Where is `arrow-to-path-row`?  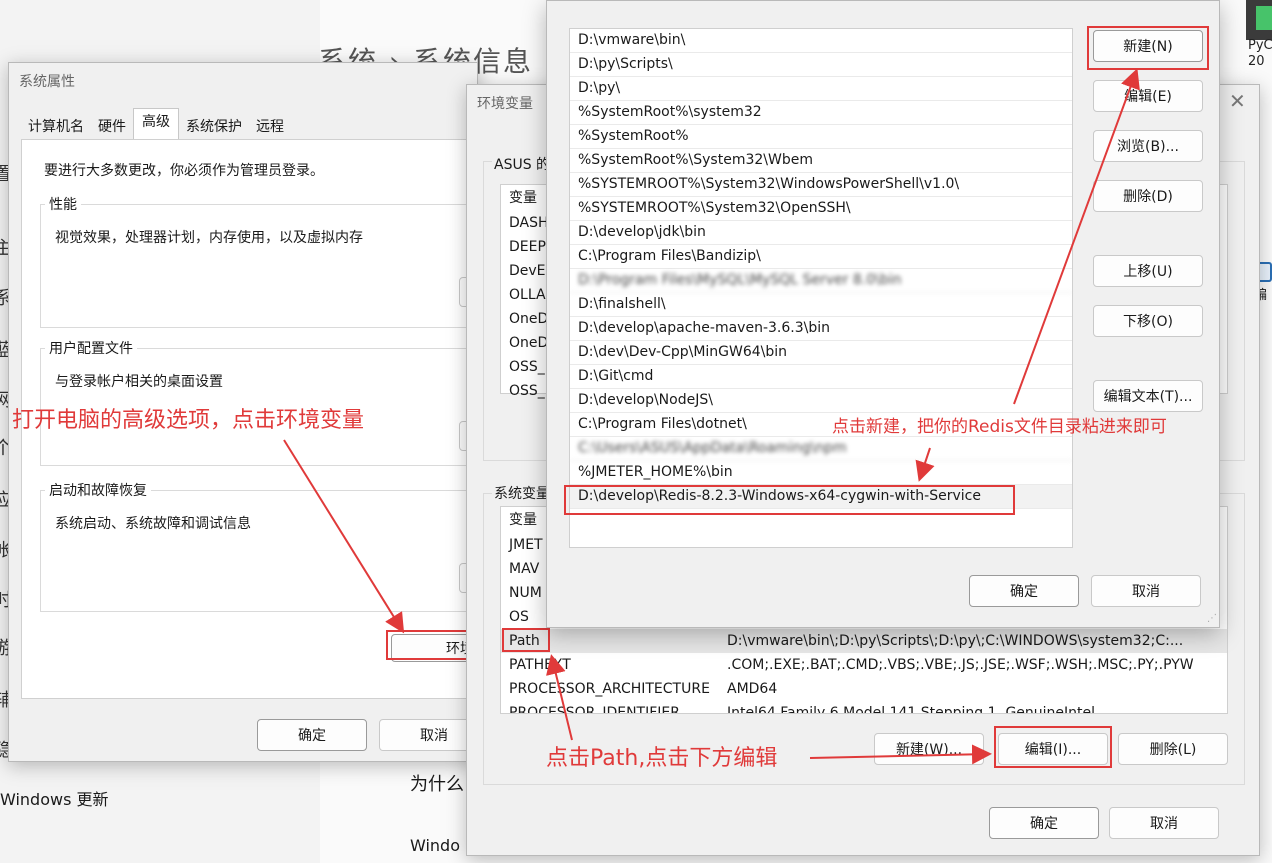
arrow-to-path-row is located at coordinates (559, 697).